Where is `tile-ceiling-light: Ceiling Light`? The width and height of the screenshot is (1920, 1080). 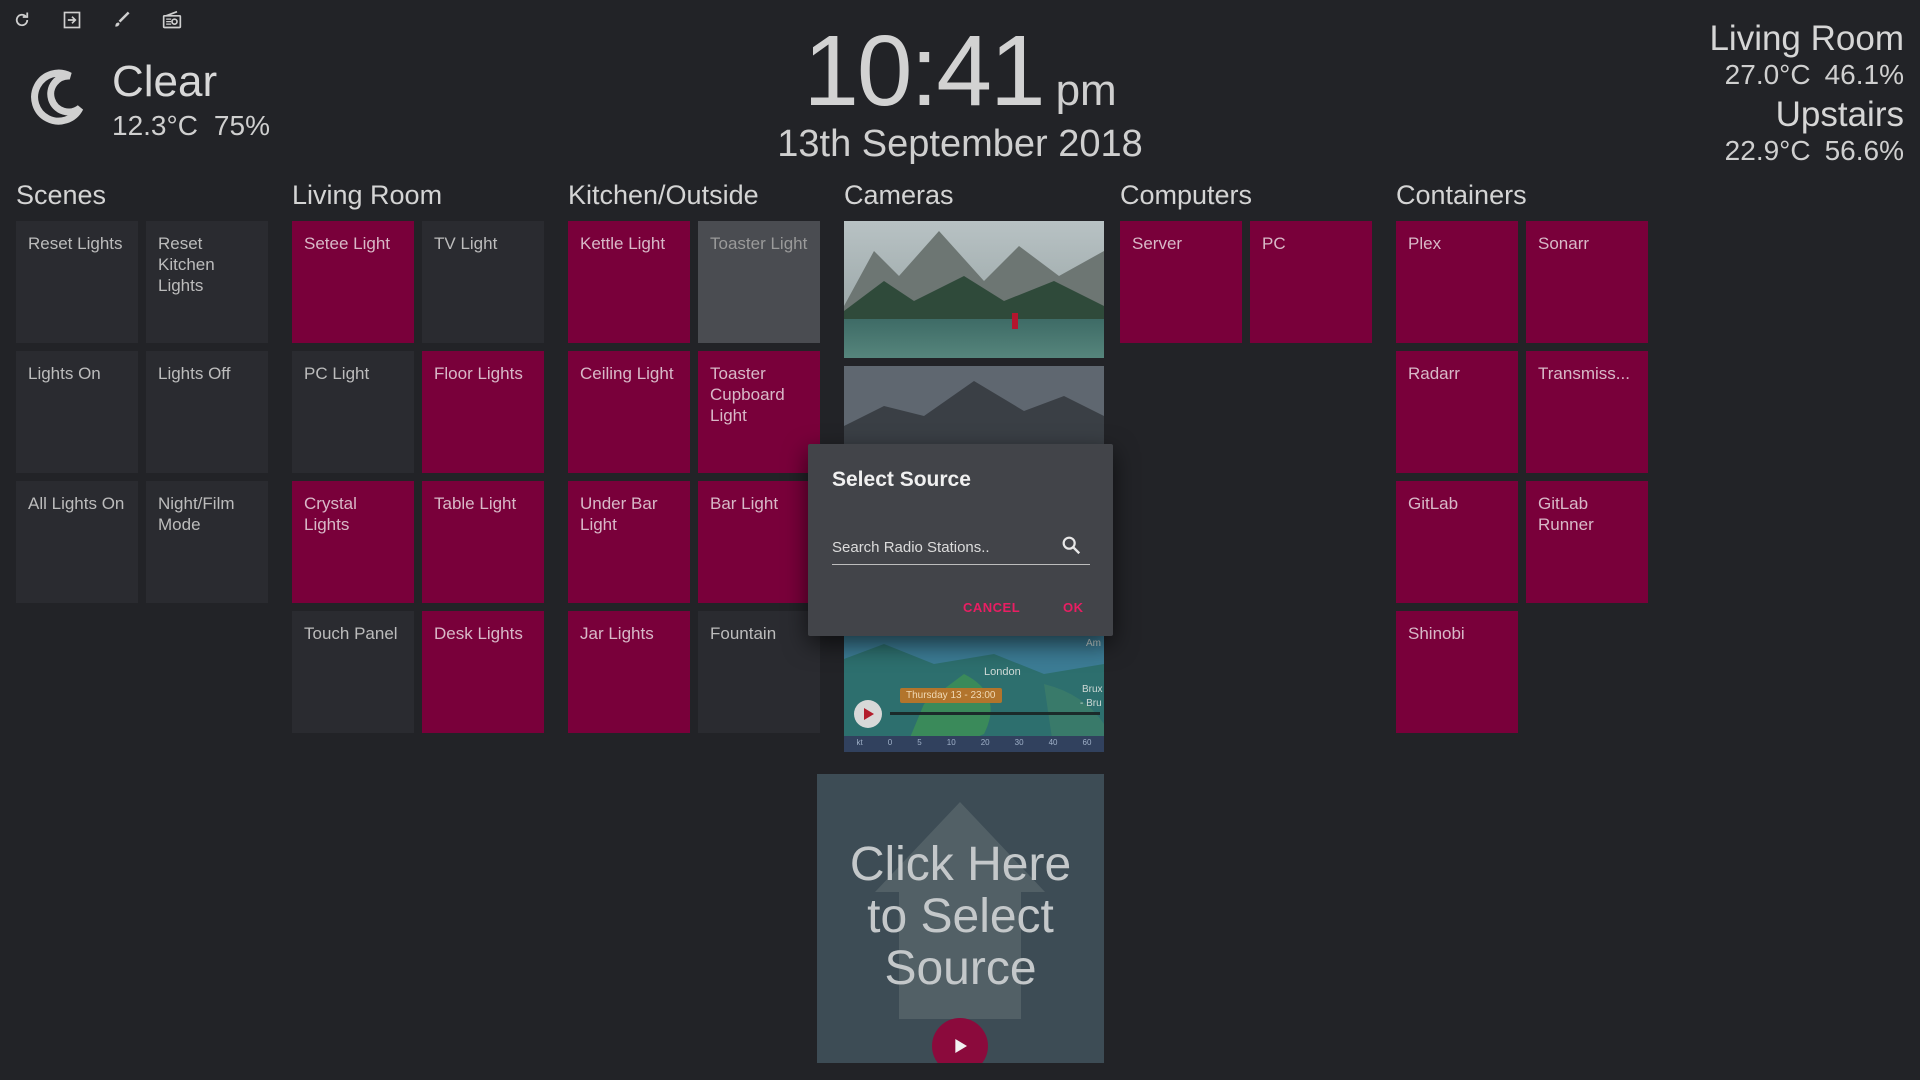
tile-ceiling-light: Ceiling Light is located at coordinates (629, 412).